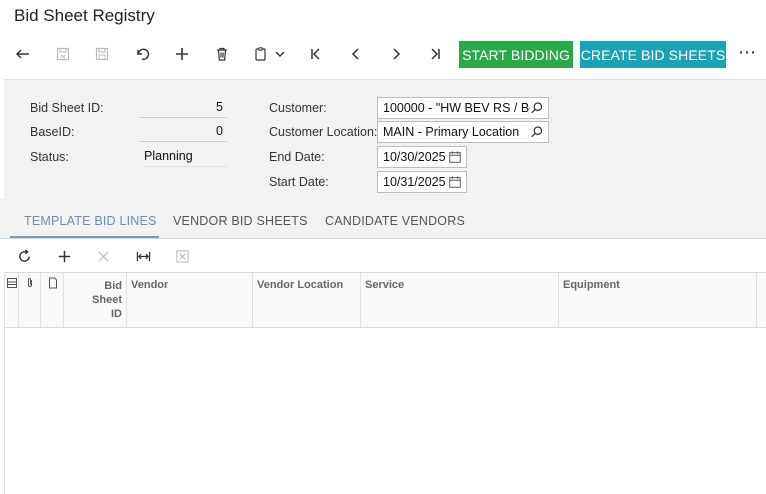 The image size is (766, 494). I want to click on back-arrow-icon, so click(23, 54).